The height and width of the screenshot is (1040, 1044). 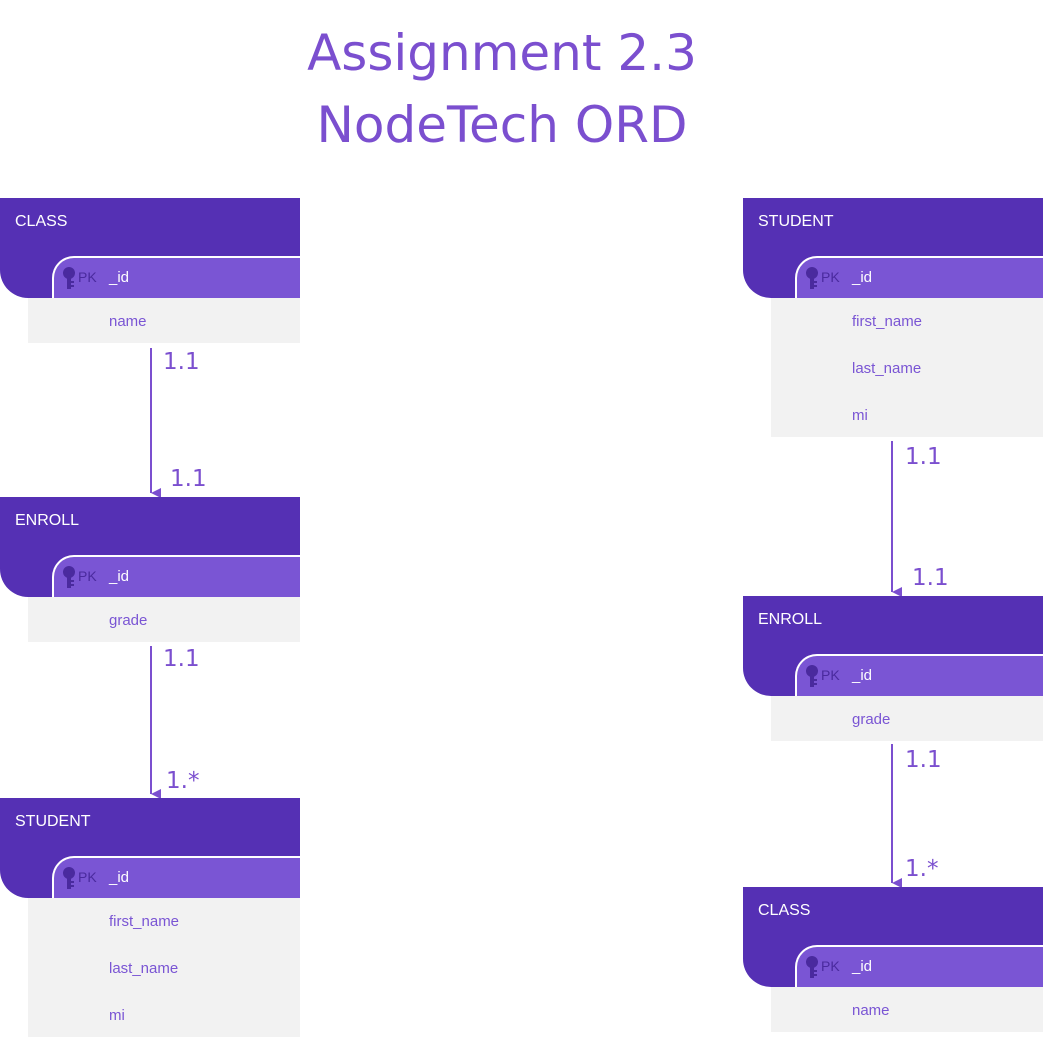 I want to click on entity-class-left: CLASS PK _id name, so click(x=150, y=270).